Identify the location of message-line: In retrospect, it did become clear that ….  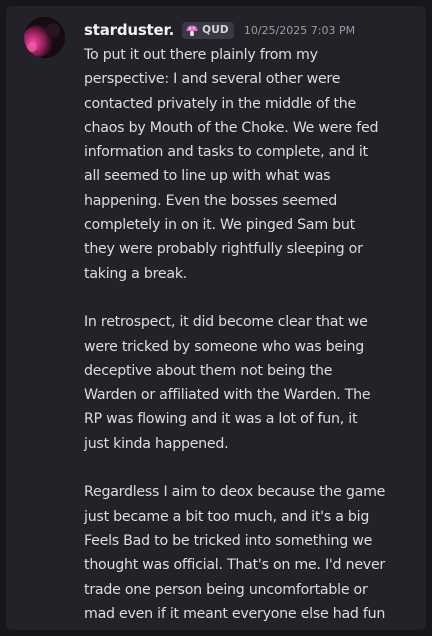
(226, 322).